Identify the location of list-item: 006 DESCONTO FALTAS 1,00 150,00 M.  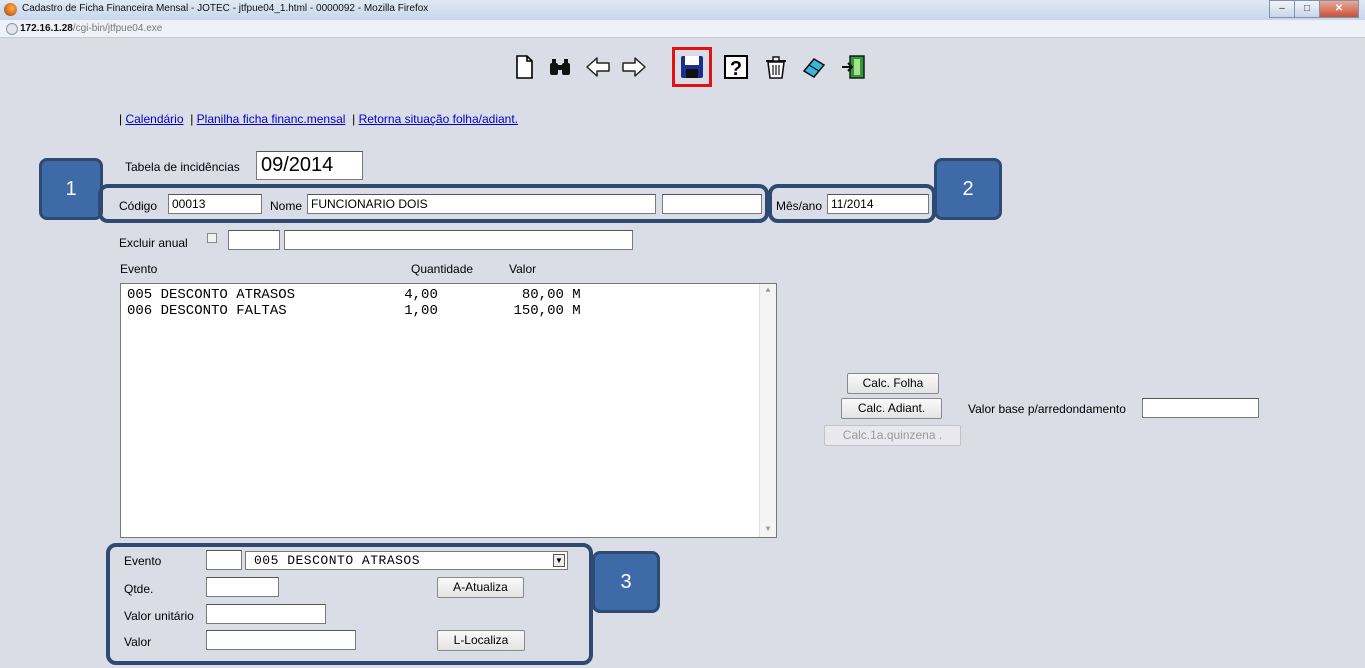
(354, 311).